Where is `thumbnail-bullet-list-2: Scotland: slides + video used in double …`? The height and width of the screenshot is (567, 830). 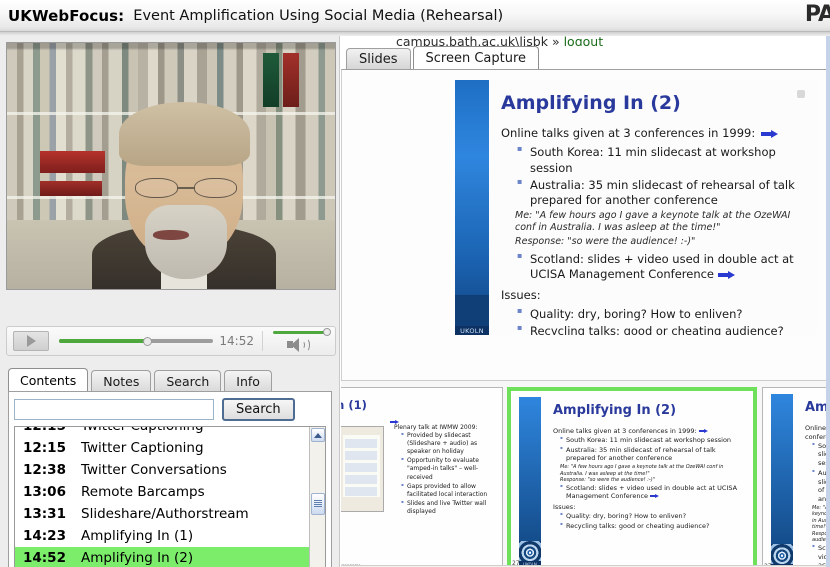
thumbnail-bullet-list-2: Scotland: slides + video used in double … is located at coordinates (653, 492).